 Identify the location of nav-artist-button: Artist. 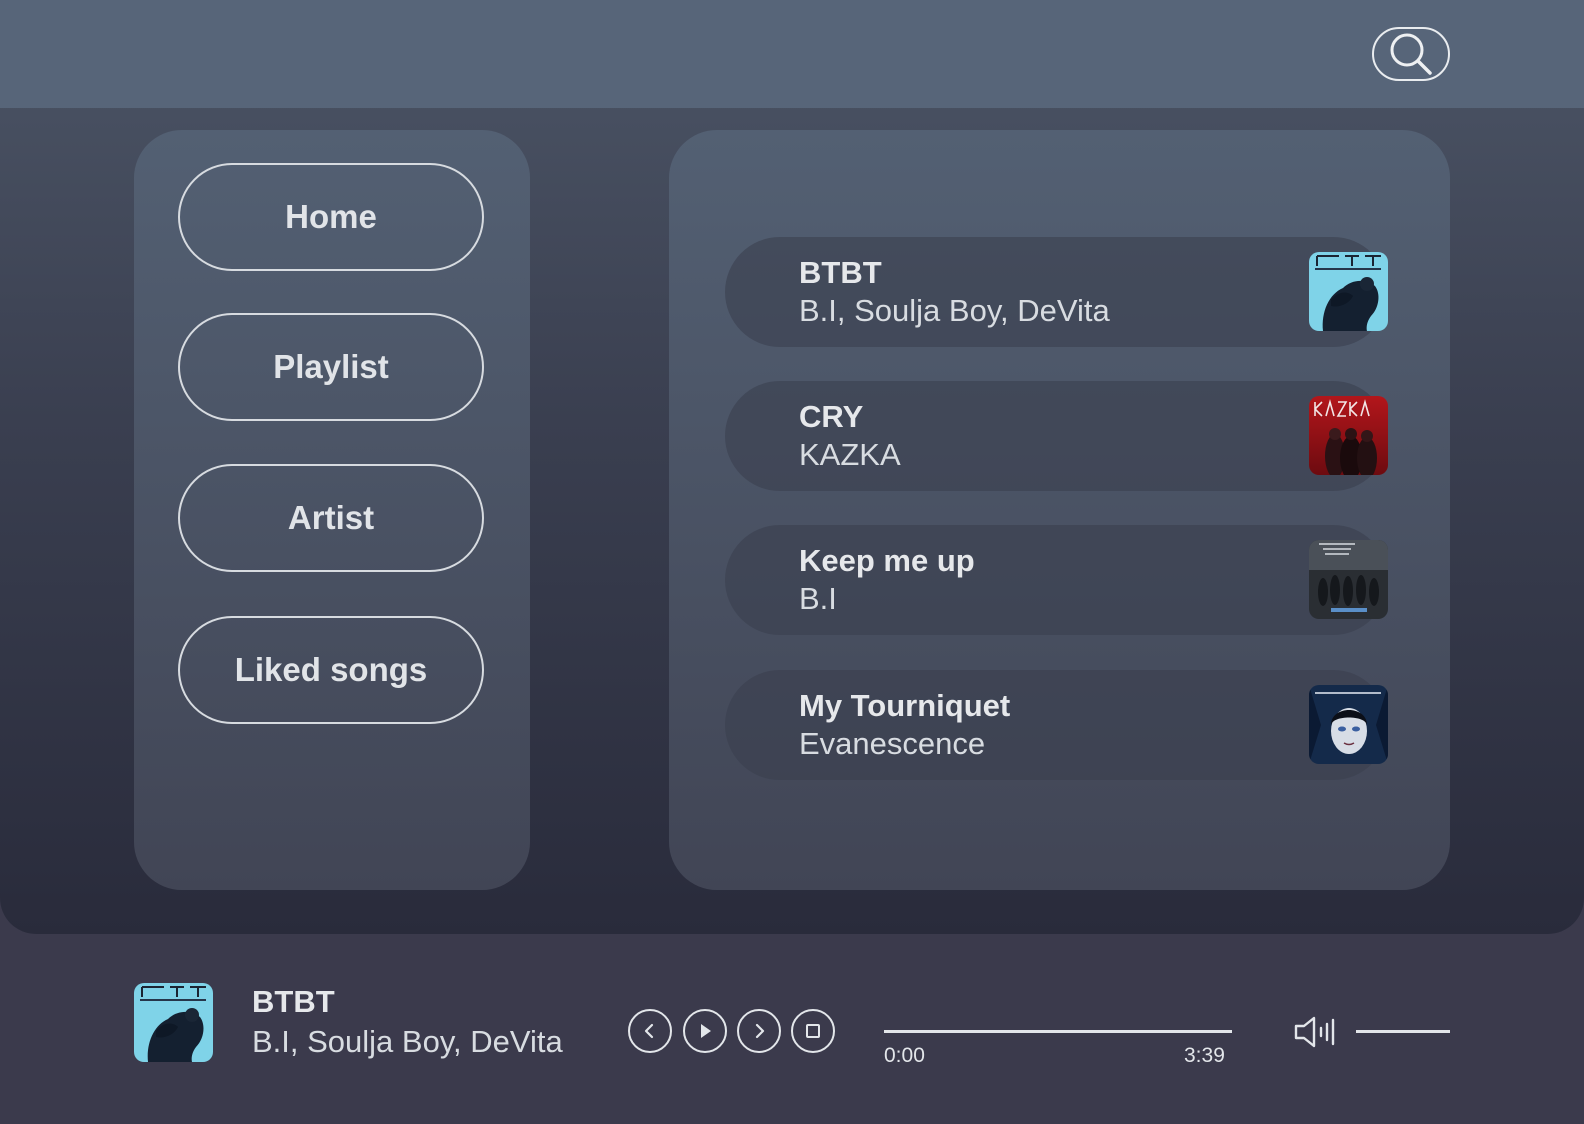
(331, 518).